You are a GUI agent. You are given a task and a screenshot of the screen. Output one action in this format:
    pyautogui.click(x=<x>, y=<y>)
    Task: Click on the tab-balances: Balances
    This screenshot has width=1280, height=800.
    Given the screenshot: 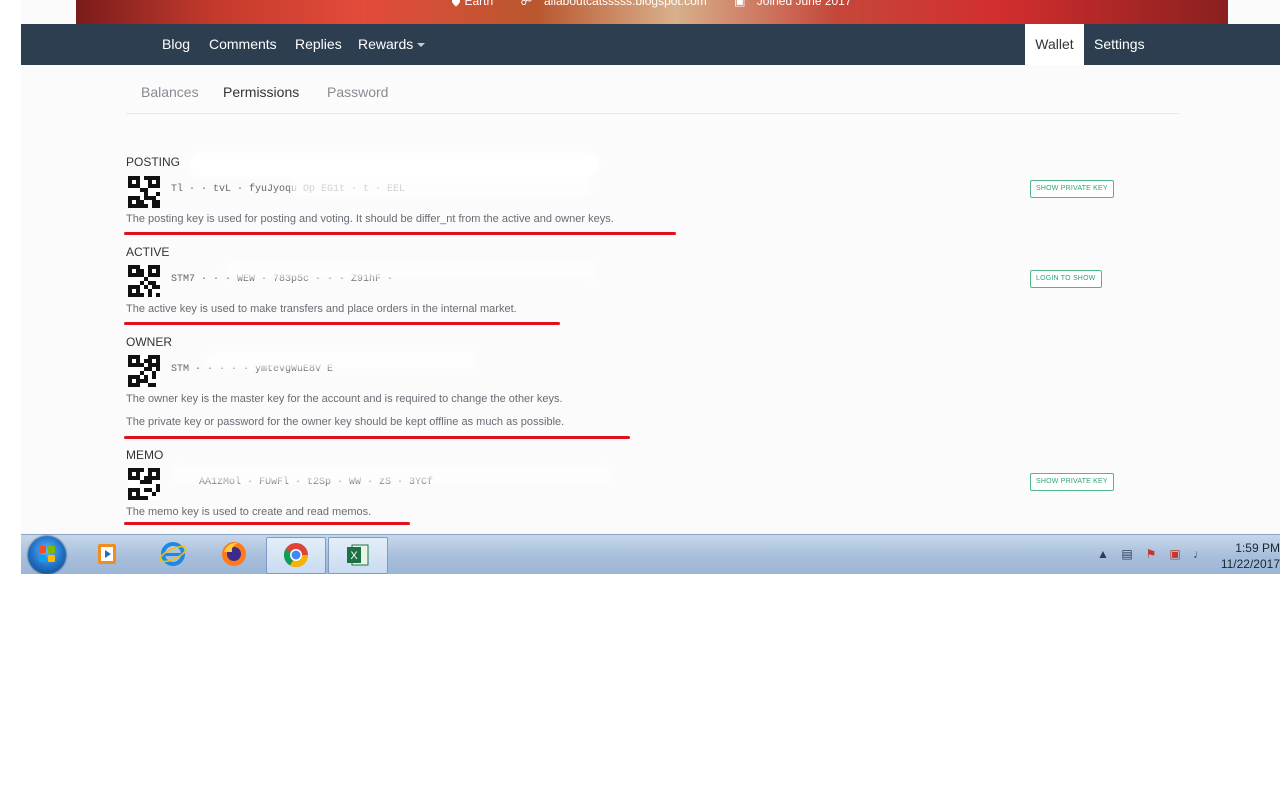 What is the action you would take?
    pyautogui.click(x=170, y=92)
    